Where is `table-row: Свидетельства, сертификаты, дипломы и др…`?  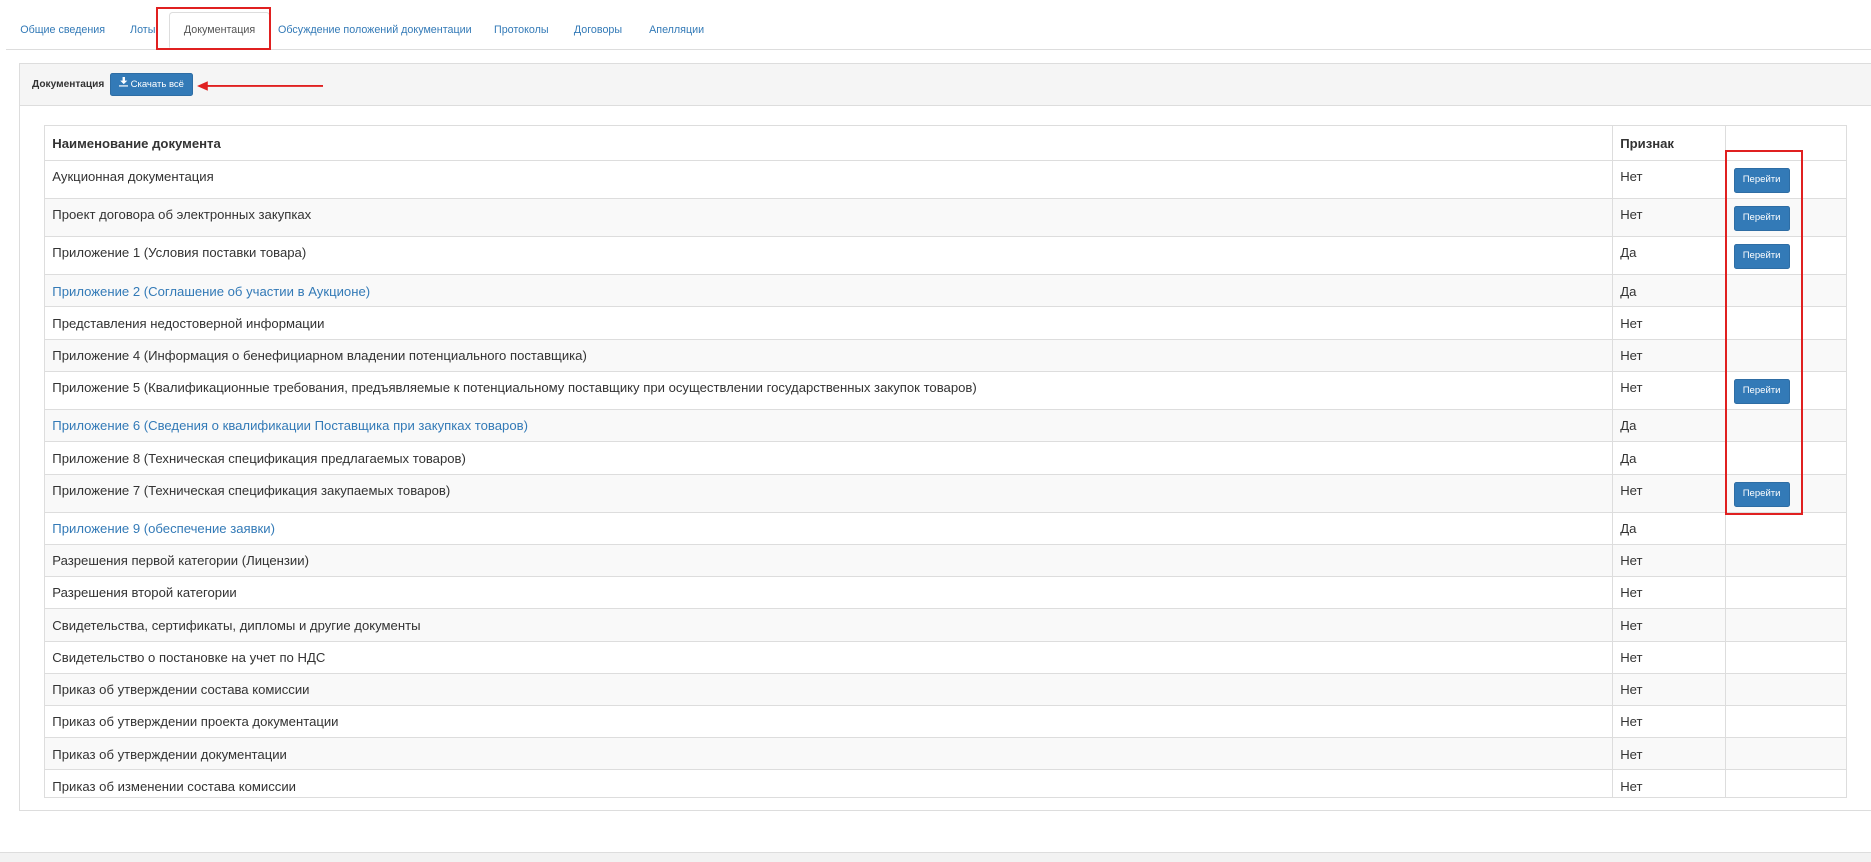 table-row: Свидетельства, сертификаты, дипломы и др… is located at coordinates (945, 624).